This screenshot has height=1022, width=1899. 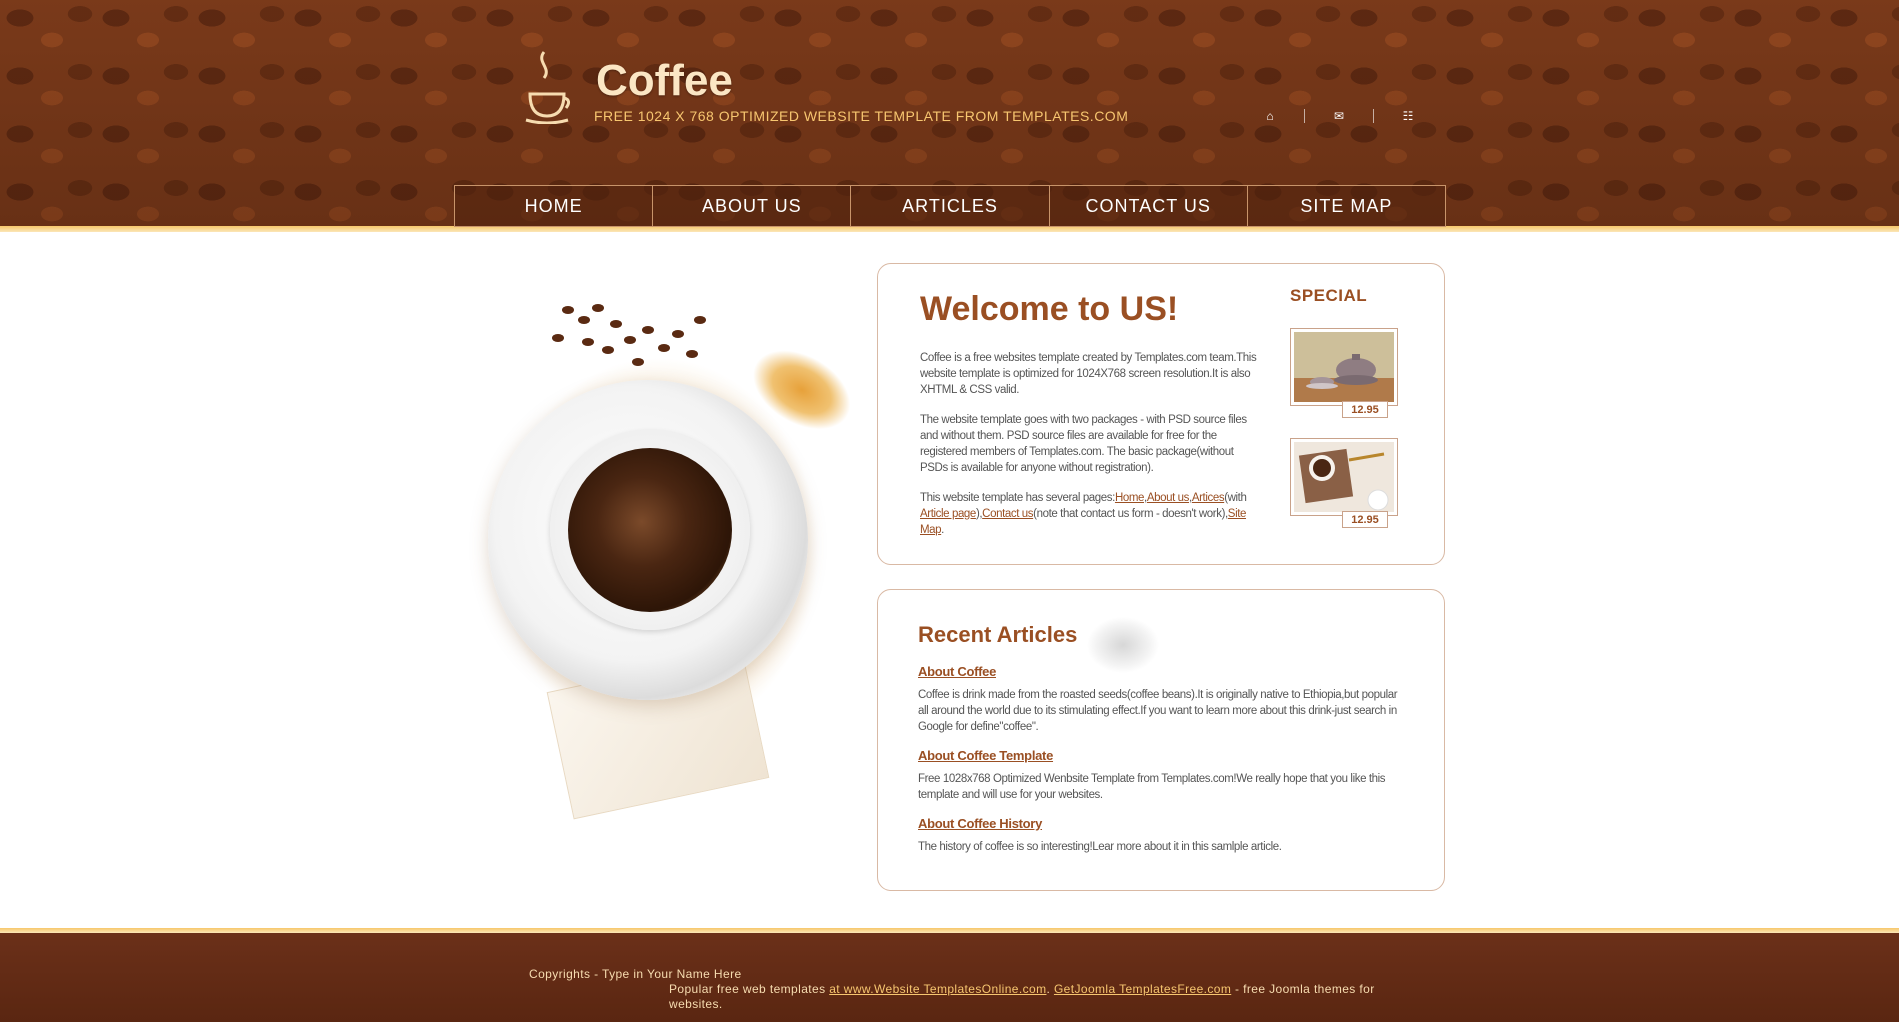 What do you see at coordinates (664, 81) in the screenshot?
I see `site-logo-title: Coffee` at bounding box center [664, 81].